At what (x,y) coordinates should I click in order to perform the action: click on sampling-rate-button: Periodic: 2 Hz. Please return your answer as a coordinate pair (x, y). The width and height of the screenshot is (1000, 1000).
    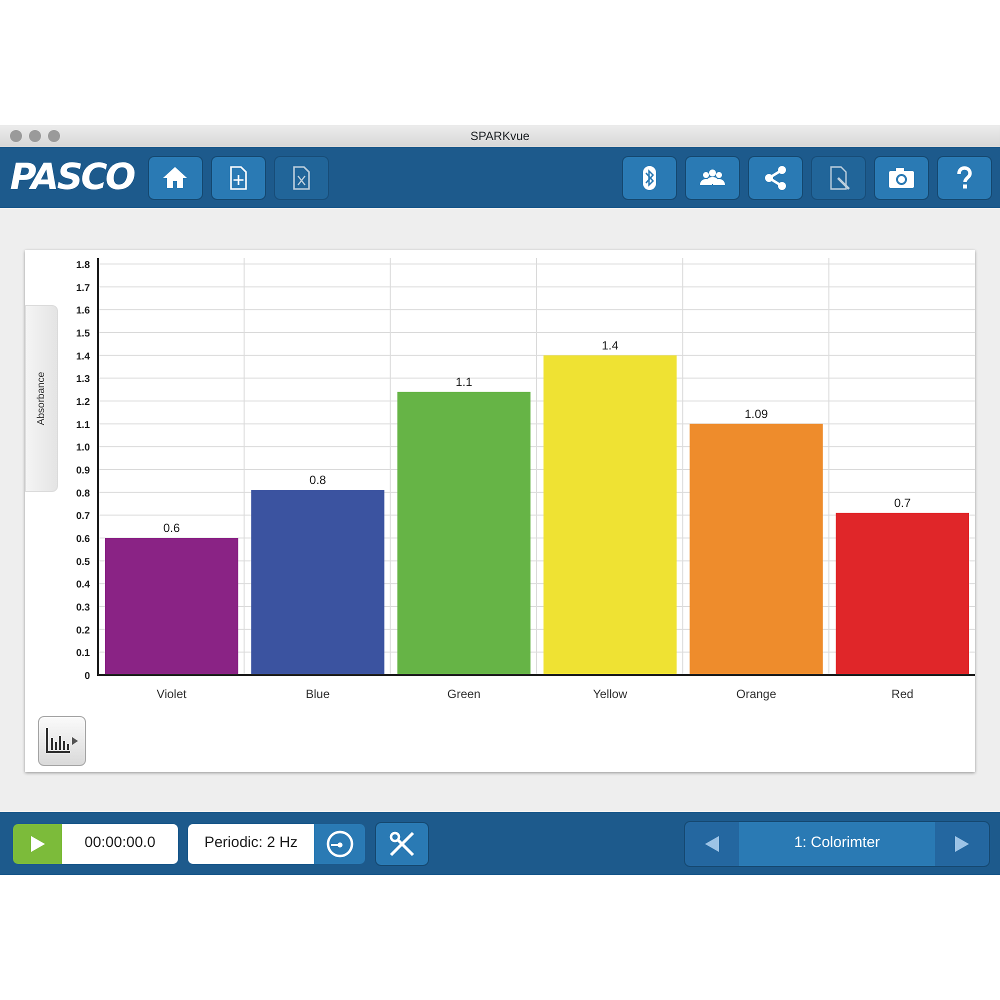
    Looking at the image, I should click on (251, 844).